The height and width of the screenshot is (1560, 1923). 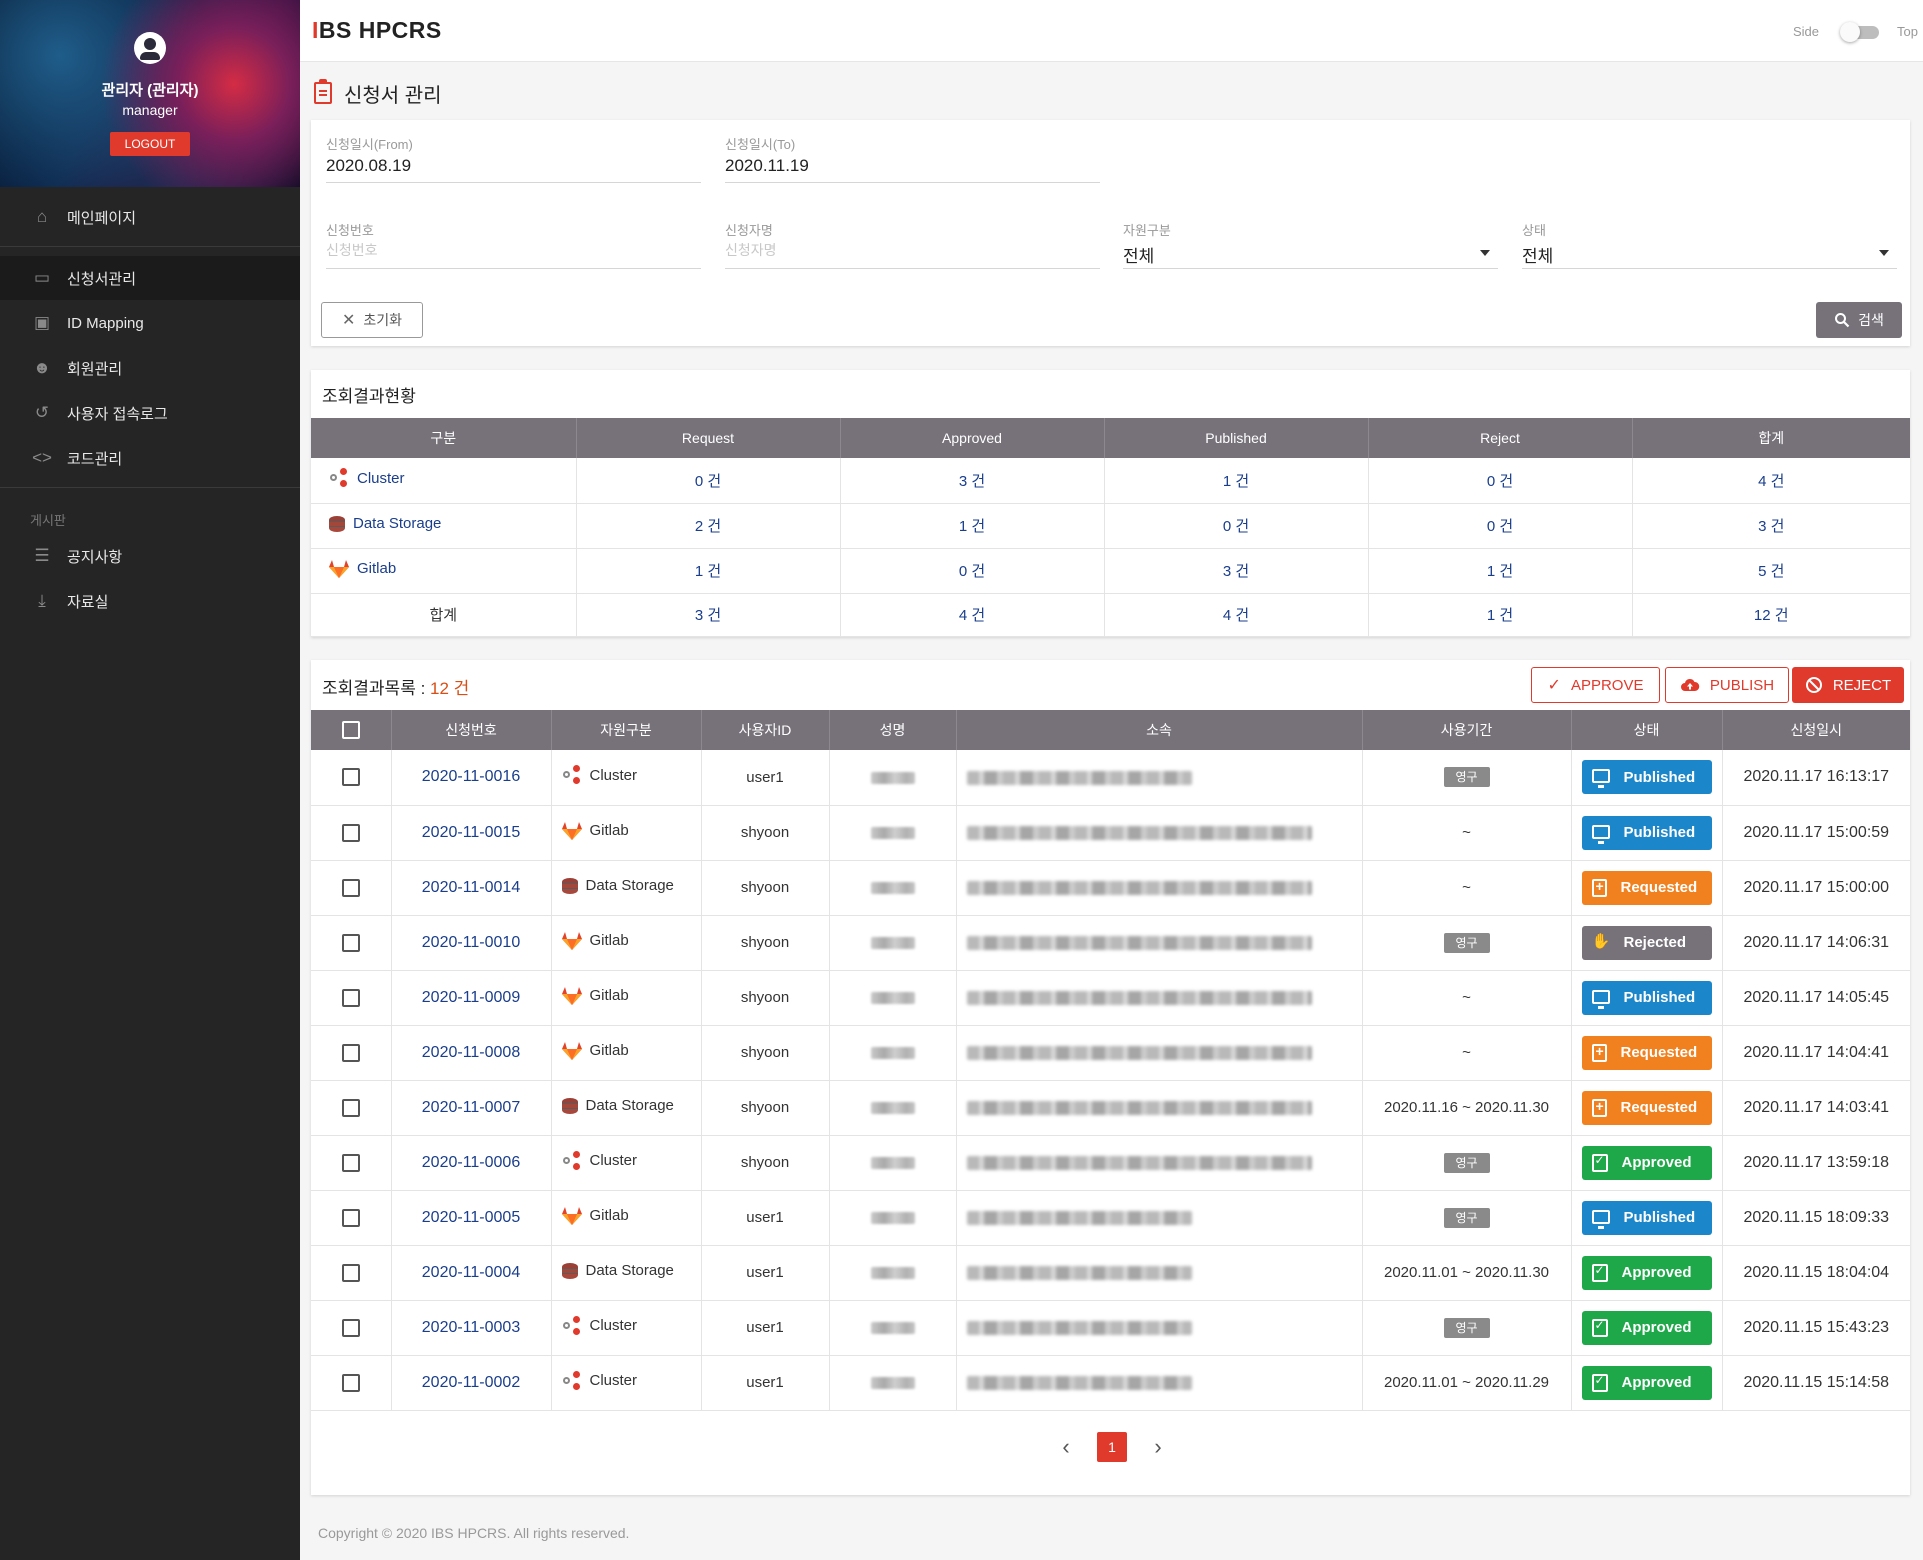 I want to click on resource-type-select: 자원구분 전체, so click(x=1310, y=250).